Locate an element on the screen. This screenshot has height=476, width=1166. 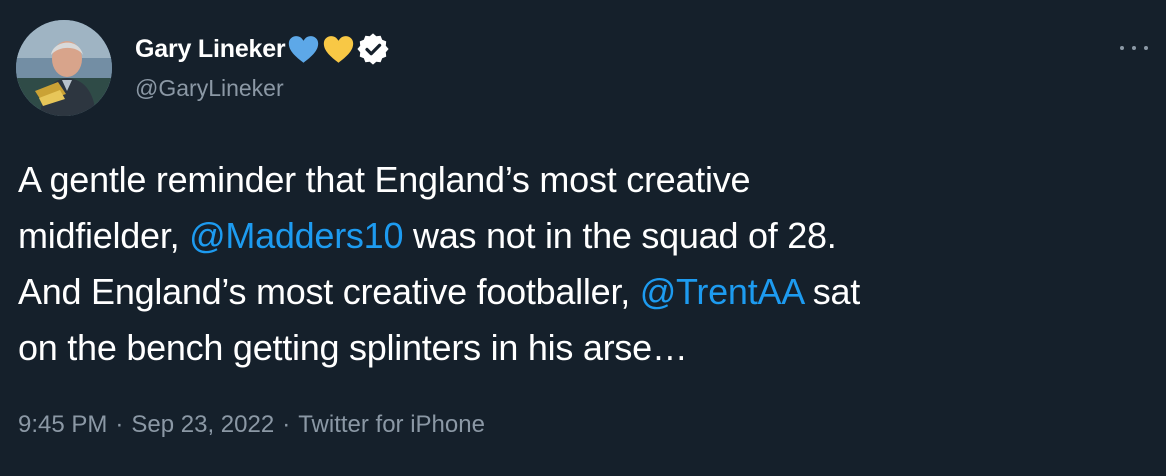
yellow-heart-icon is located at coordinates (338, 49).